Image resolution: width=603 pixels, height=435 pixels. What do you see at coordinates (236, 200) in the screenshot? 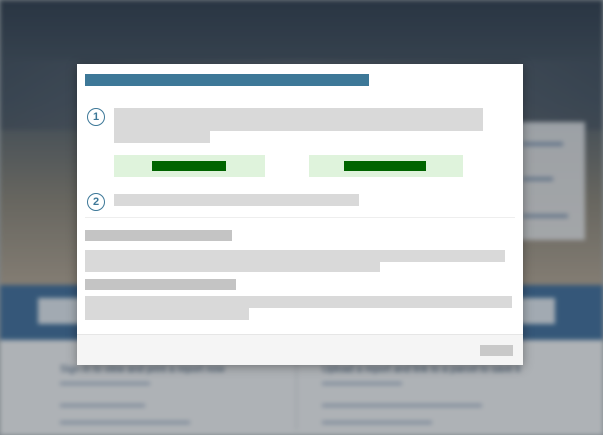
I see `step-2-text-placeholder` at bounding box center [236, 200].